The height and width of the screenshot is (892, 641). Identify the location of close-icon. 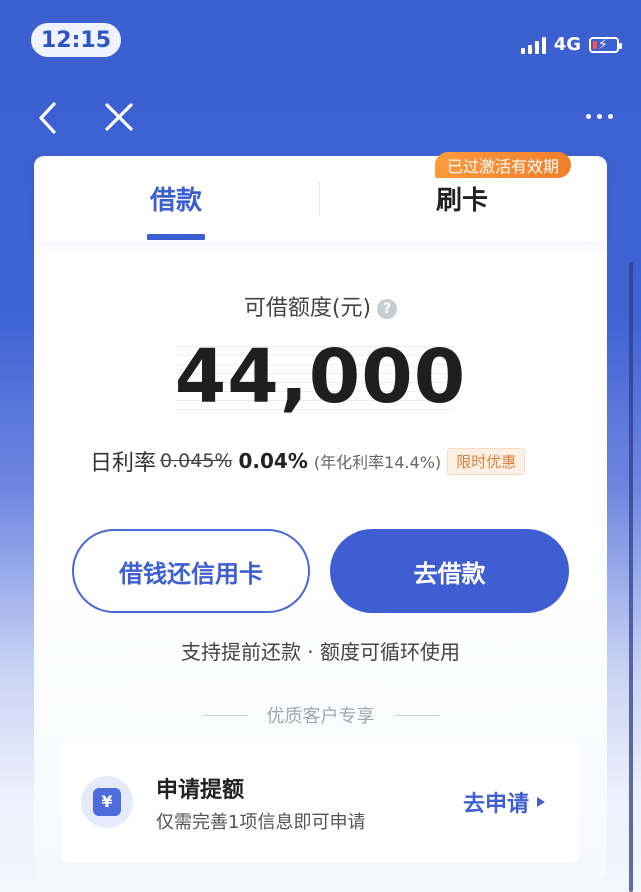
(119, 117).